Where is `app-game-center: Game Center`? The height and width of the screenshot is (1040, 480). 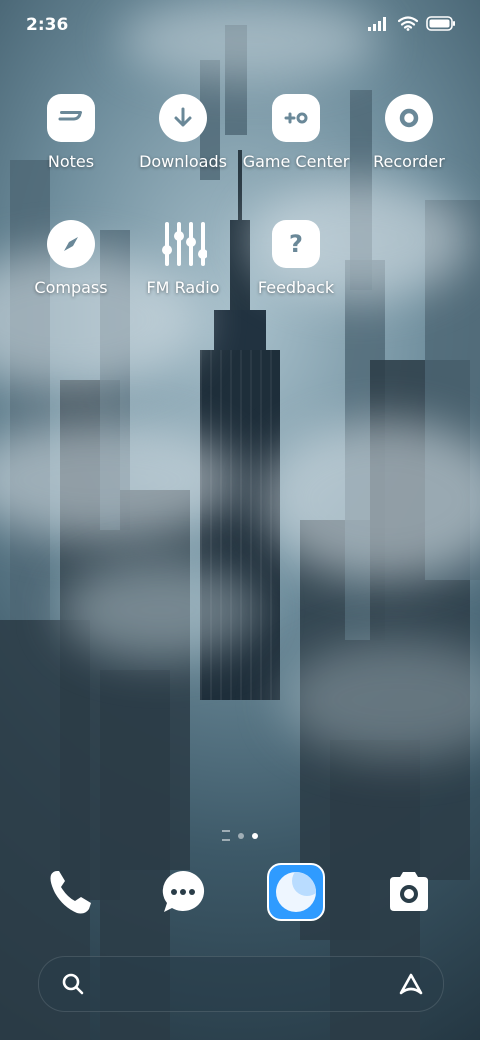 app-game-center: Game Center is located at coordinates (296, 132).